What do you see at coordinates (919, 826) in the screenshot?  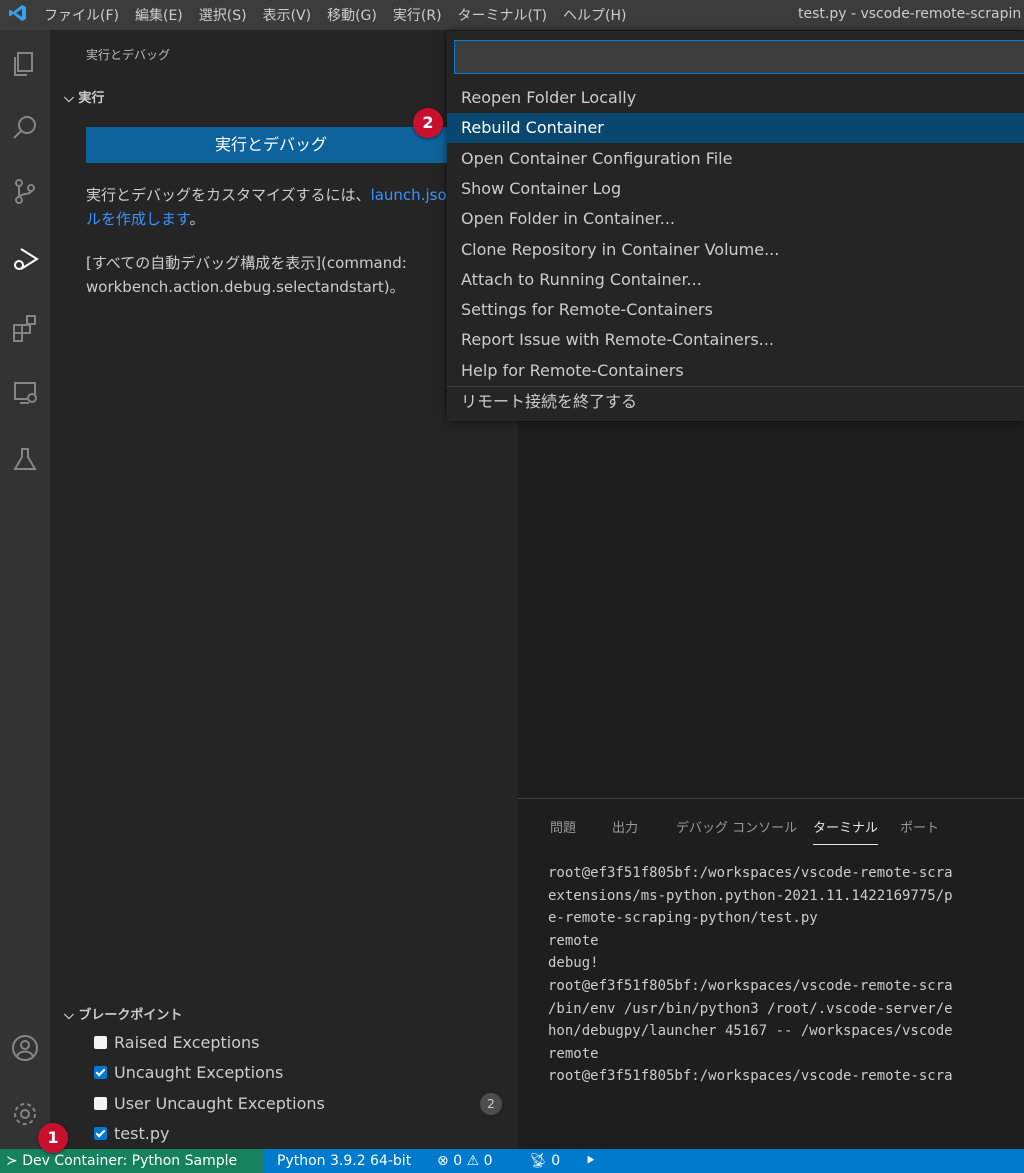 I see `tab-ports: ポート` at bounding box center [919, 826].